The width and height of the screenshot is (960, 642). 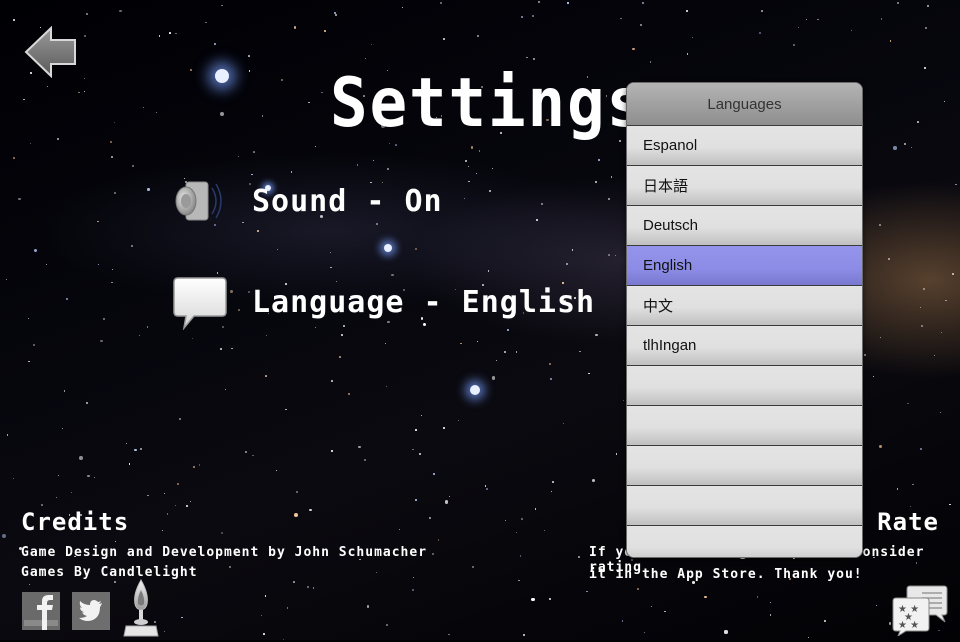 I want to click on language-selector: Language - English, so click(x=383, y=302).